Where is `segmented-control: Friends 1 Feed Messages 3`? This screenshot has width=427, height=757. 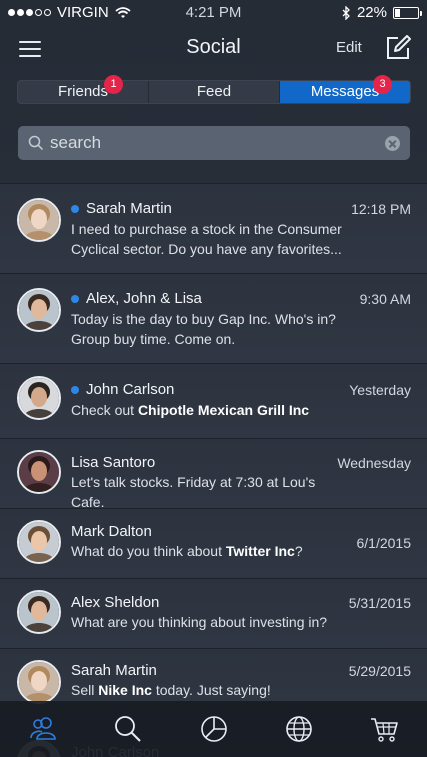 segmented-control: Friends 1 Feed Messages 3 is located at coordinates (214, 89).